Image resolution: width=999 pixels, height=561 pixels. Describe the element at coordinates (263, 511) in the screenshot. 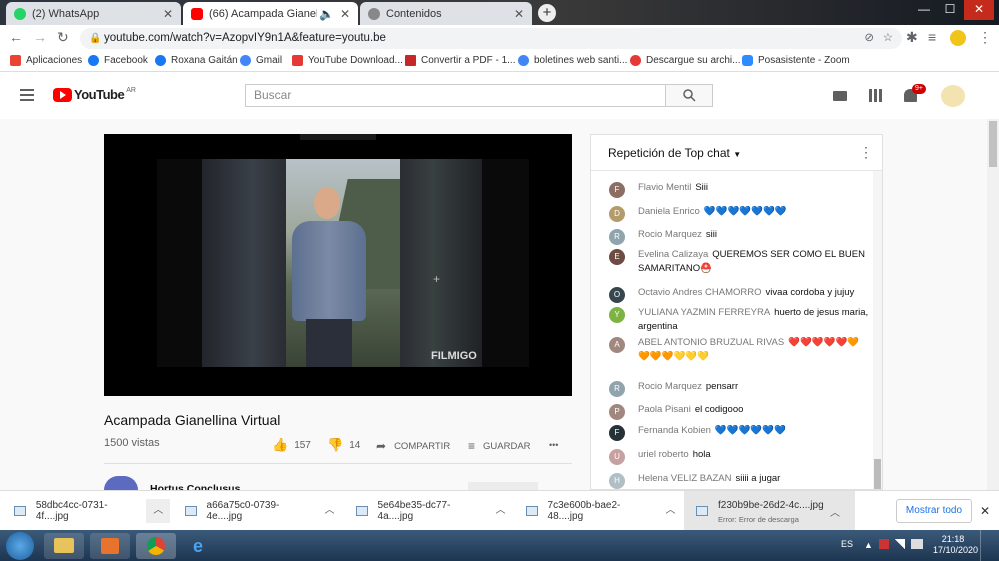

I see `download-item: a66a75c0-0739-4e....jpg ︿` at that location.